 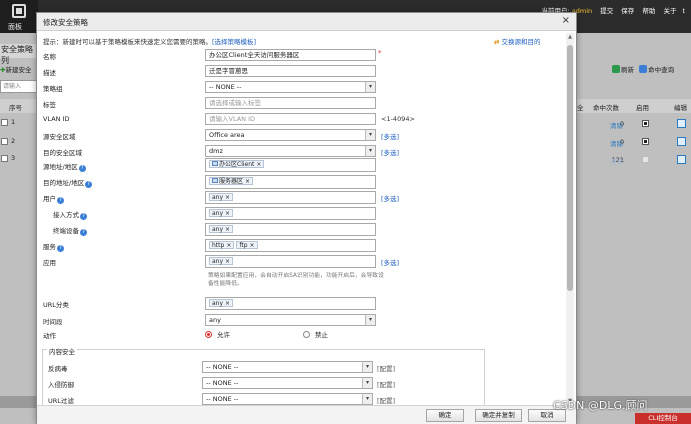 I want to click on new-policy-button: ✚新建安全, so click(x=15, y=69).